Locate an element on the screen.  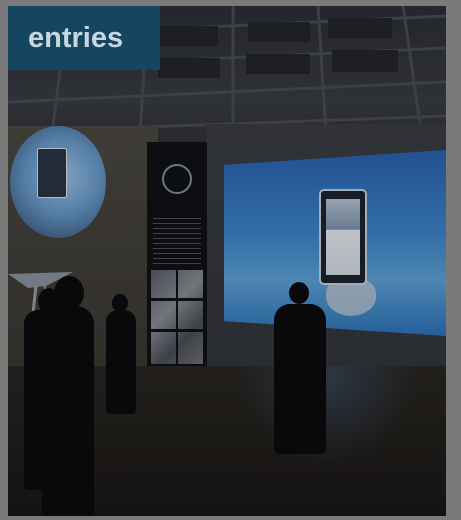
entries-label: entries is located at coordinates (84, 38).